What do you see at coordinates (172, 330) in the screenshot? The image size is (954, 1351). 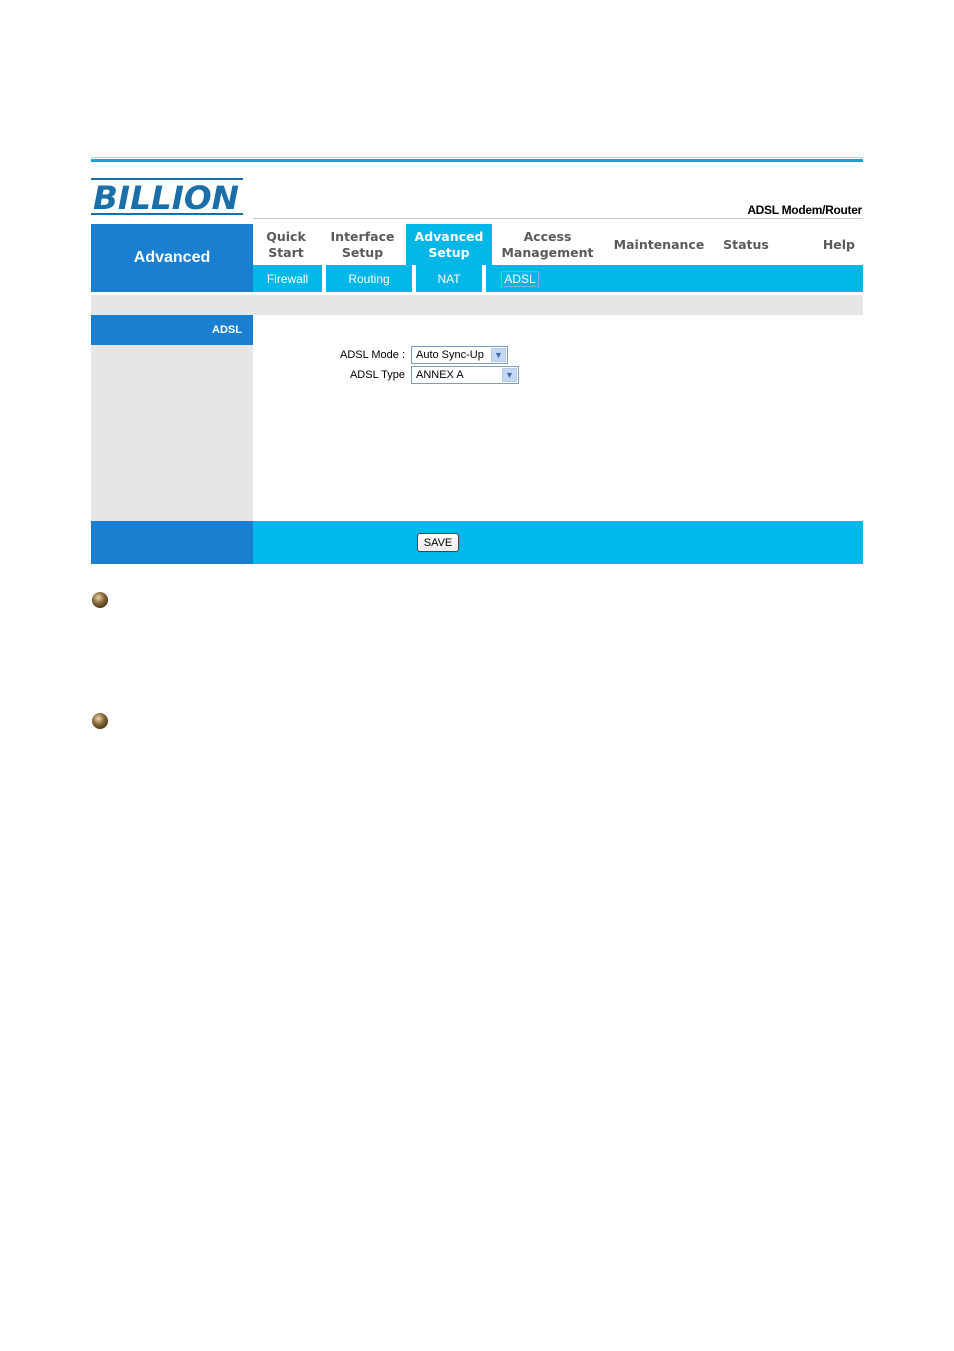 I see `sidebar-title: ADSL` at bounding box center [172, 330].